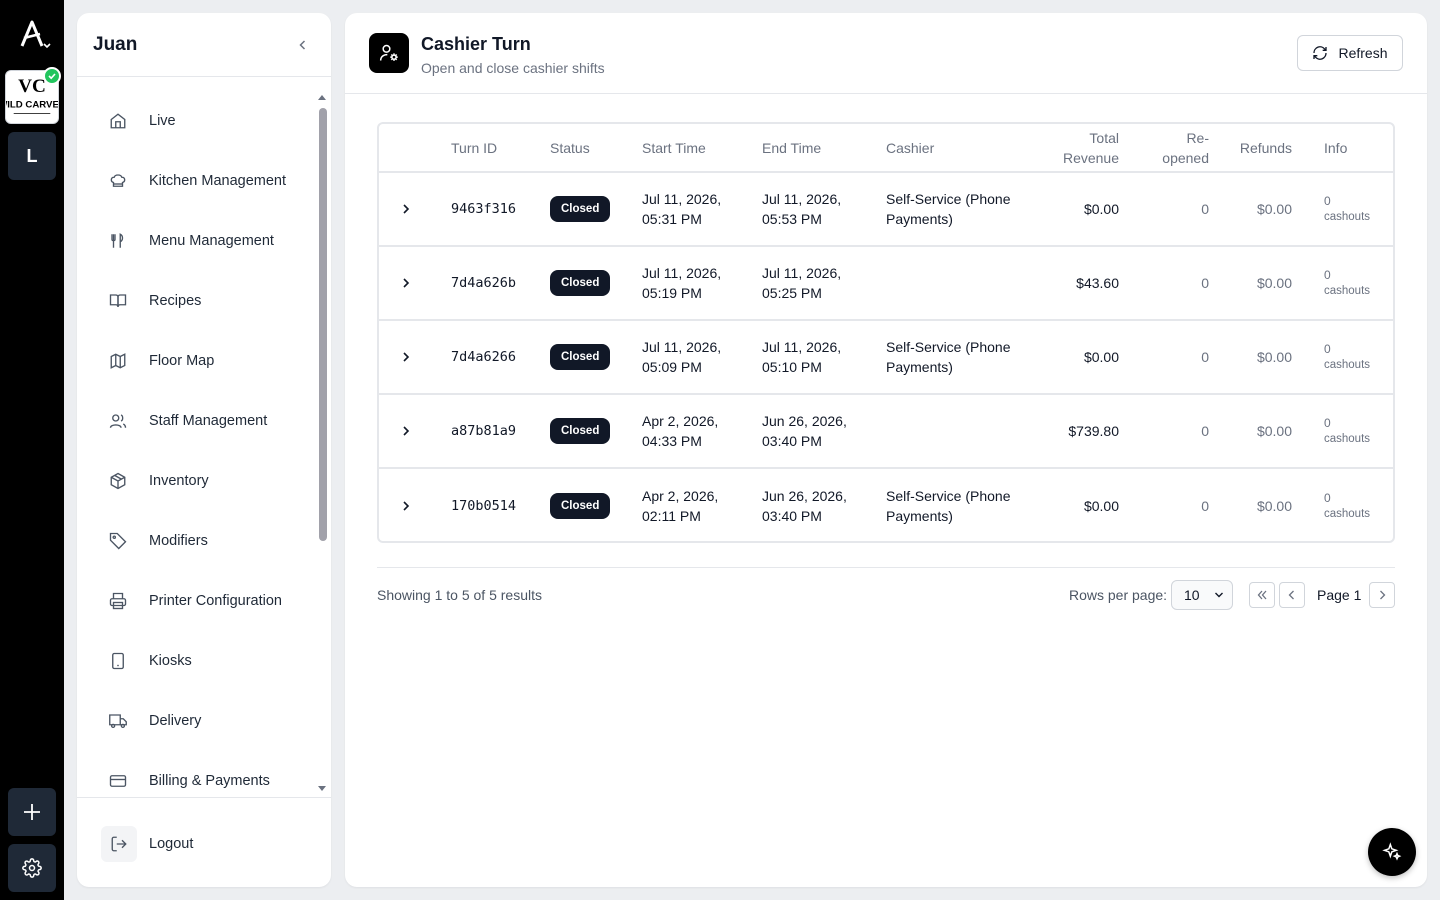  I want to click on sidebar-item-floor-map: Floor Map, so click(157, 361).